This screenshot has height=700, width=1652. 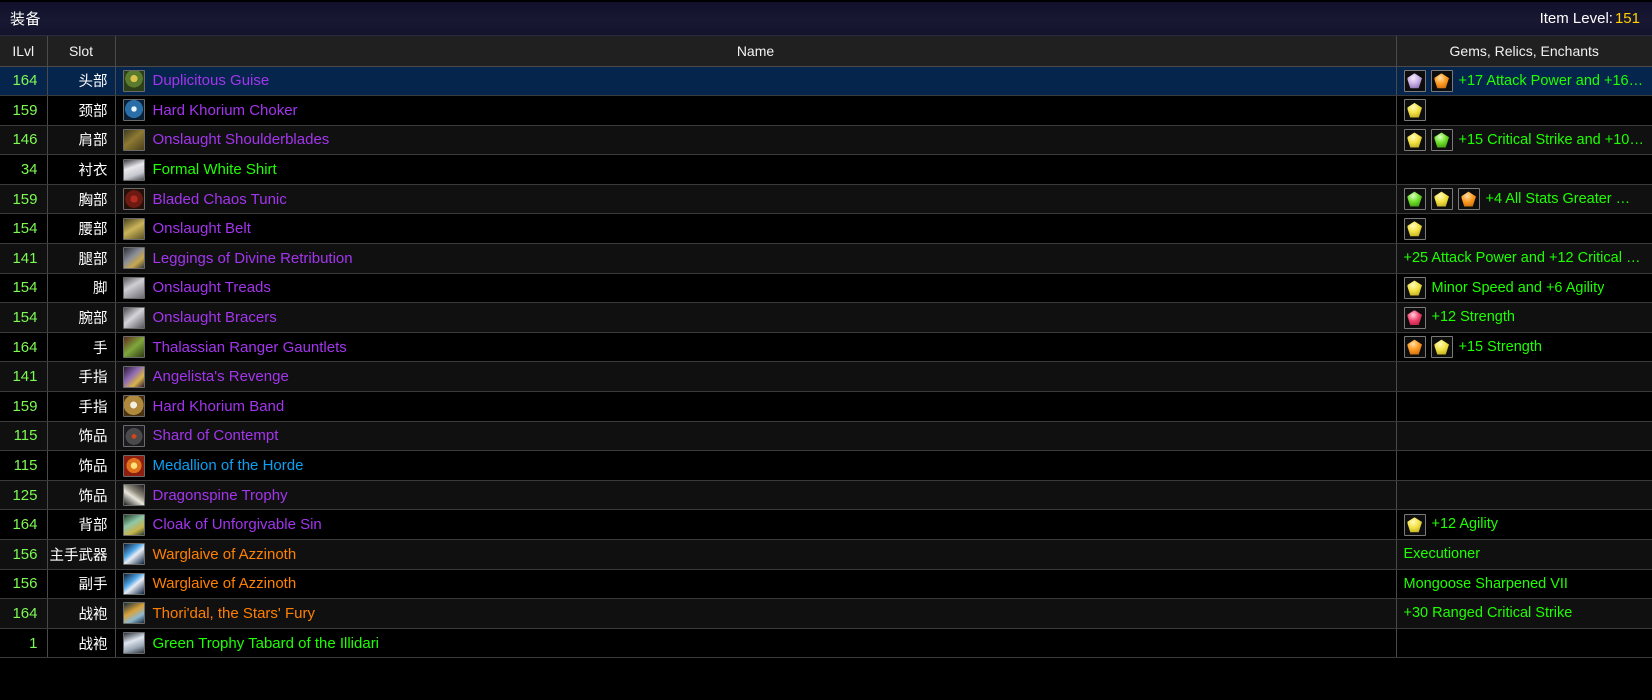 What do you see at coordinates (1414, 80) in the screenshot?
I see `meta-gem-icon` at bounding box center [1414, 80].